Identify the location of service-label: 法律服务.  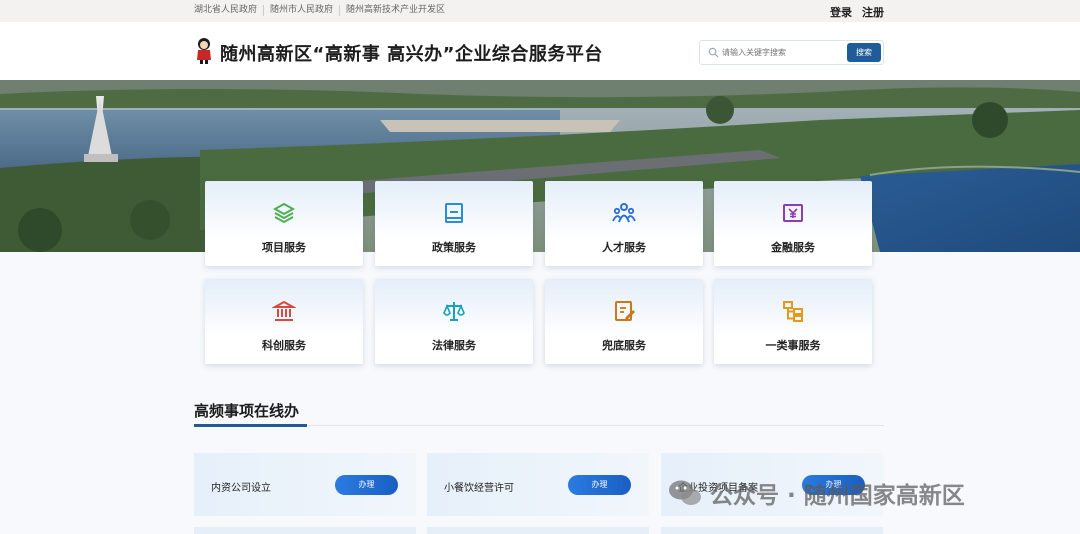
(454, 345).